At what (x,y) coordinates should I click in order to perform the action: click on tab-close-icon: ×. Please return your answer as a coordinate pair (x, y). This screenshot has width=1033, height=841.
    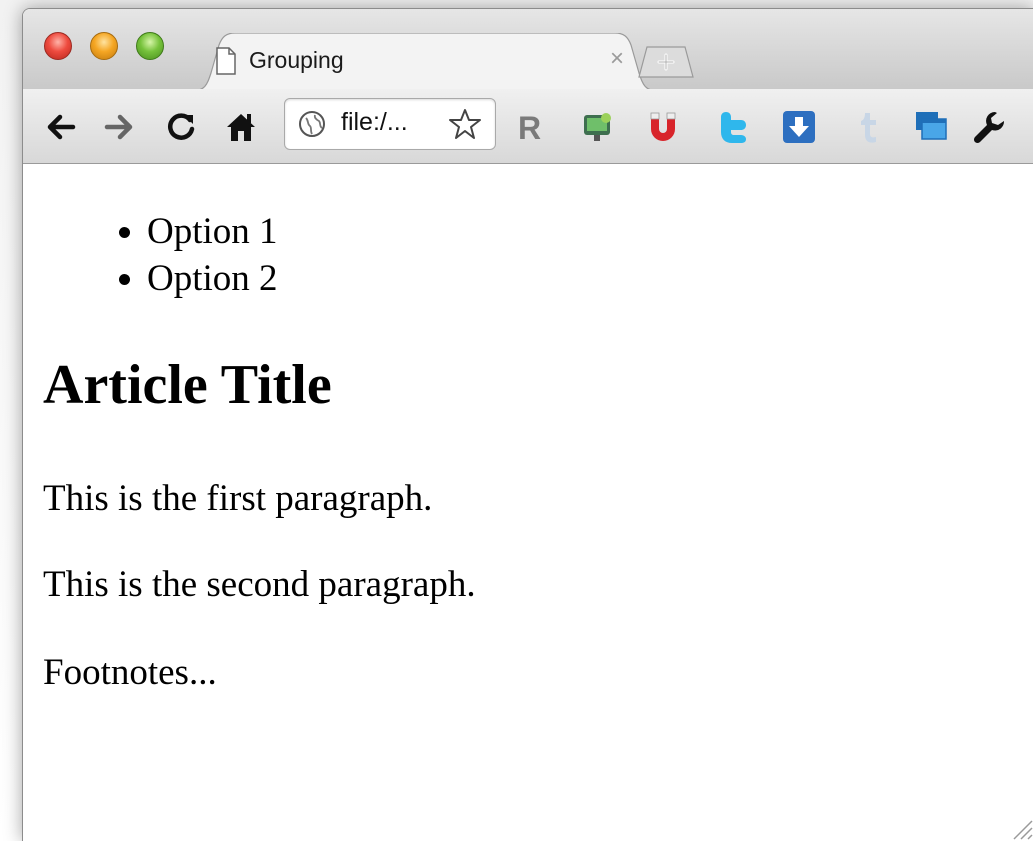
    Looking at the image, I should click on (617, 59).